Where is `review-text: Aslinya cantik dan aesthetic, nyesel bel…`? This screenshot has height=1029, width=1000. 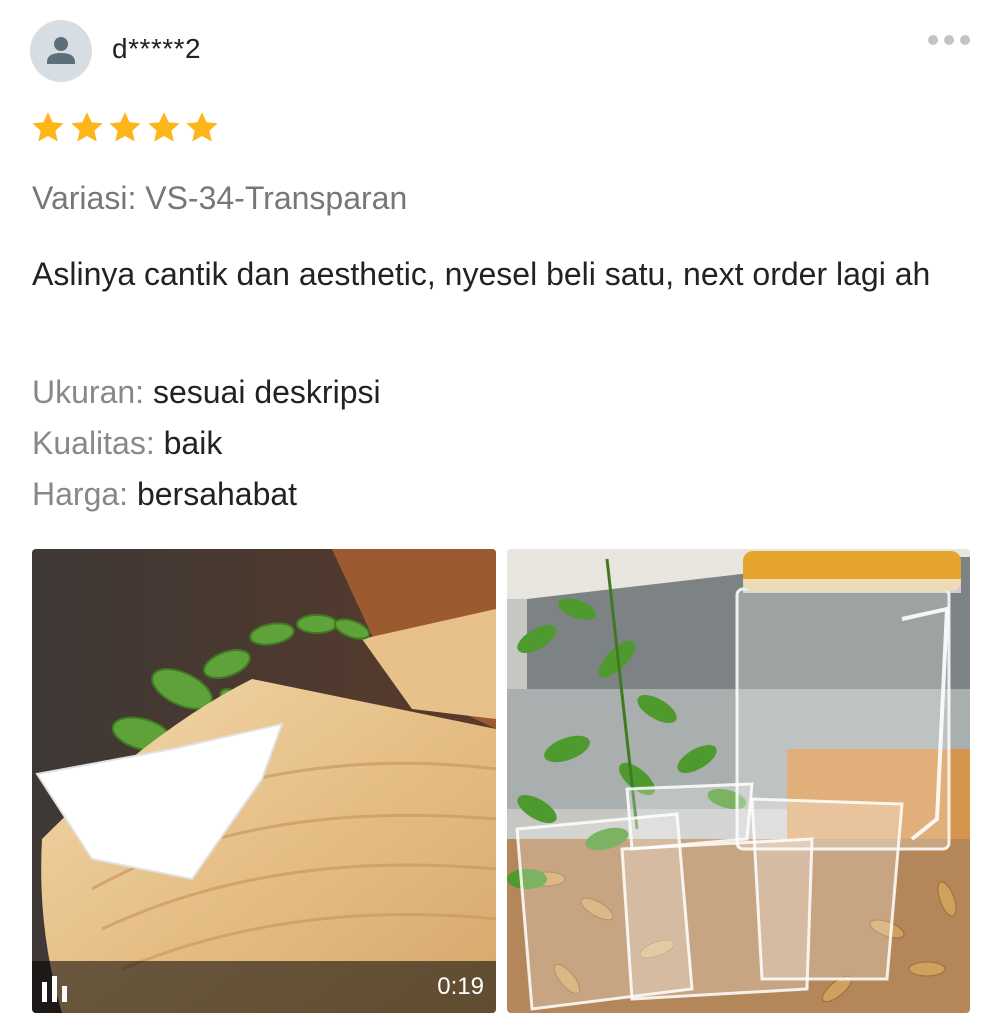
review-text: Aslinya cantik dan aesthetic, nyesel bel… is located at coordinates (481, 274).